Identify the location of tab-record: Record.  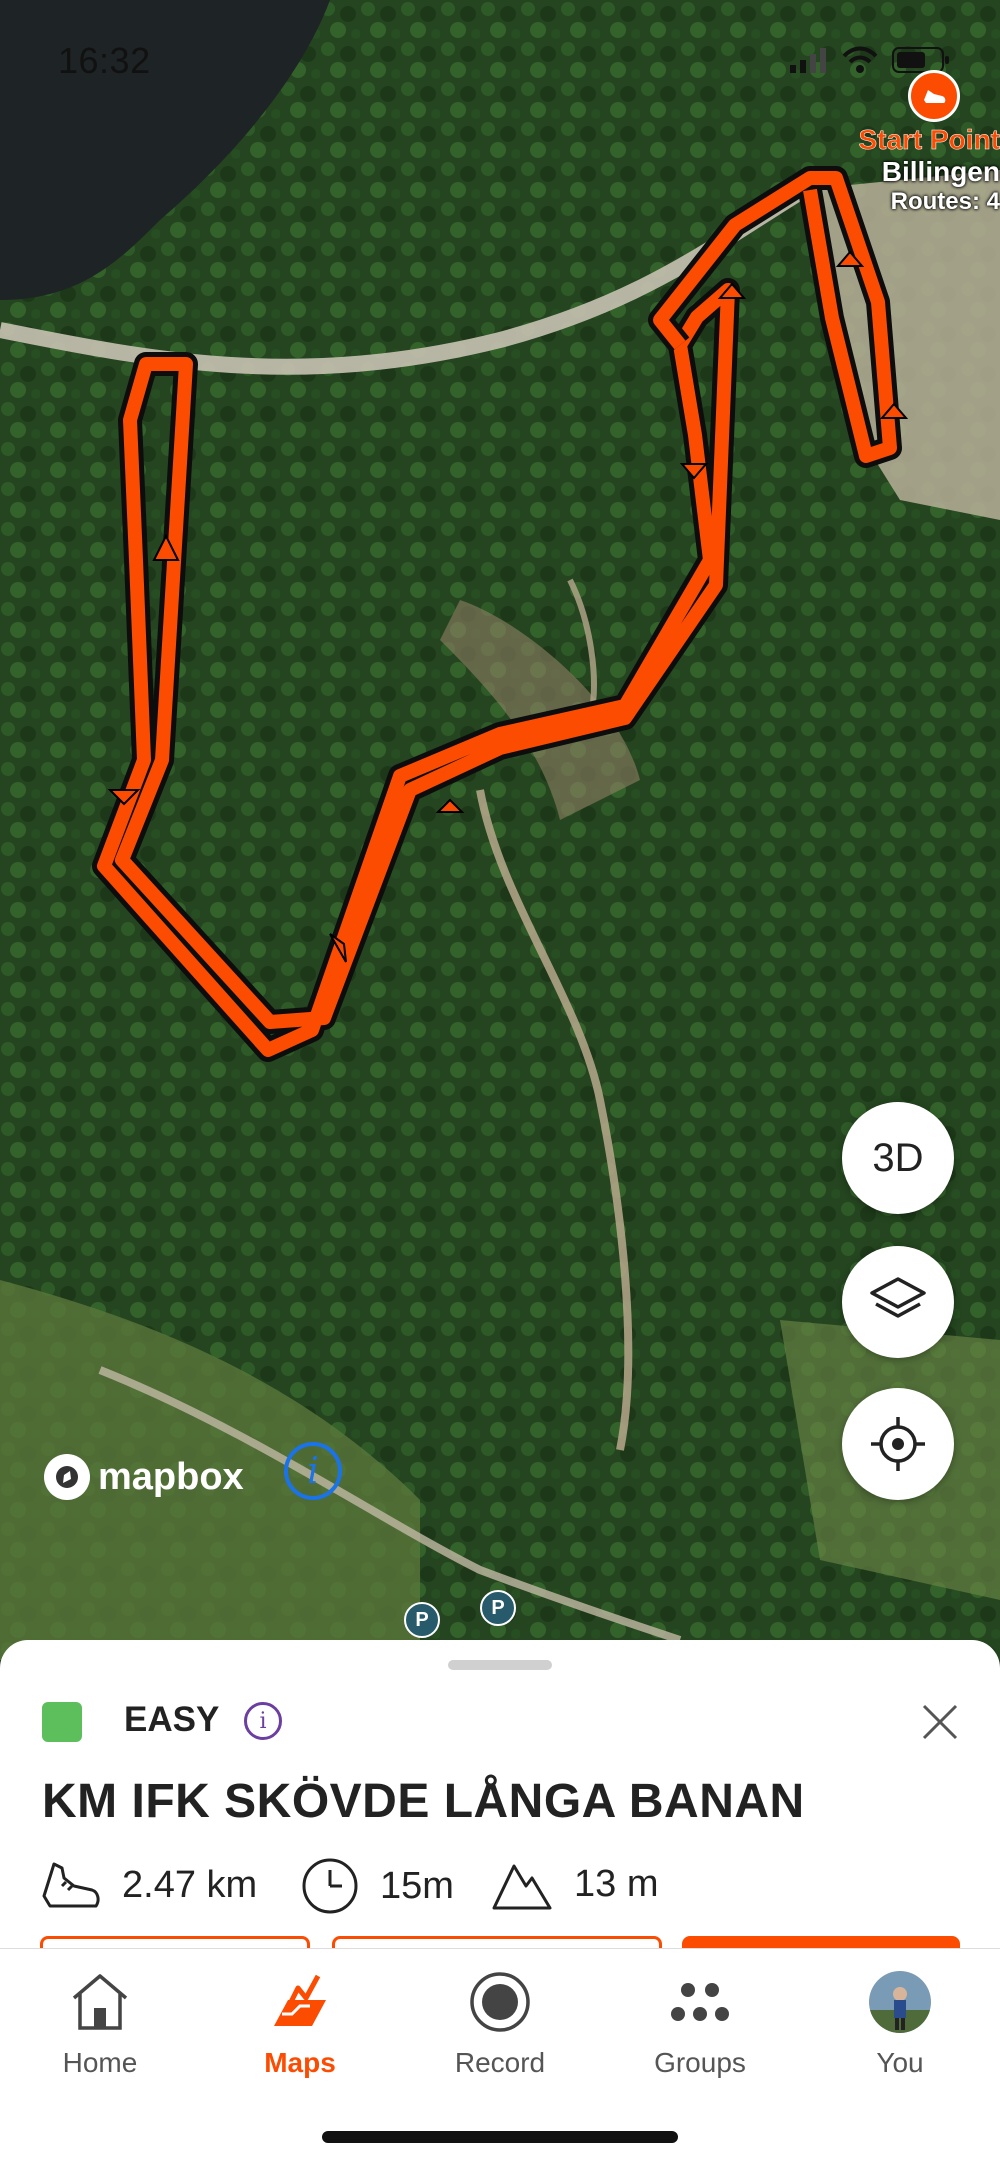
(500, 2023).